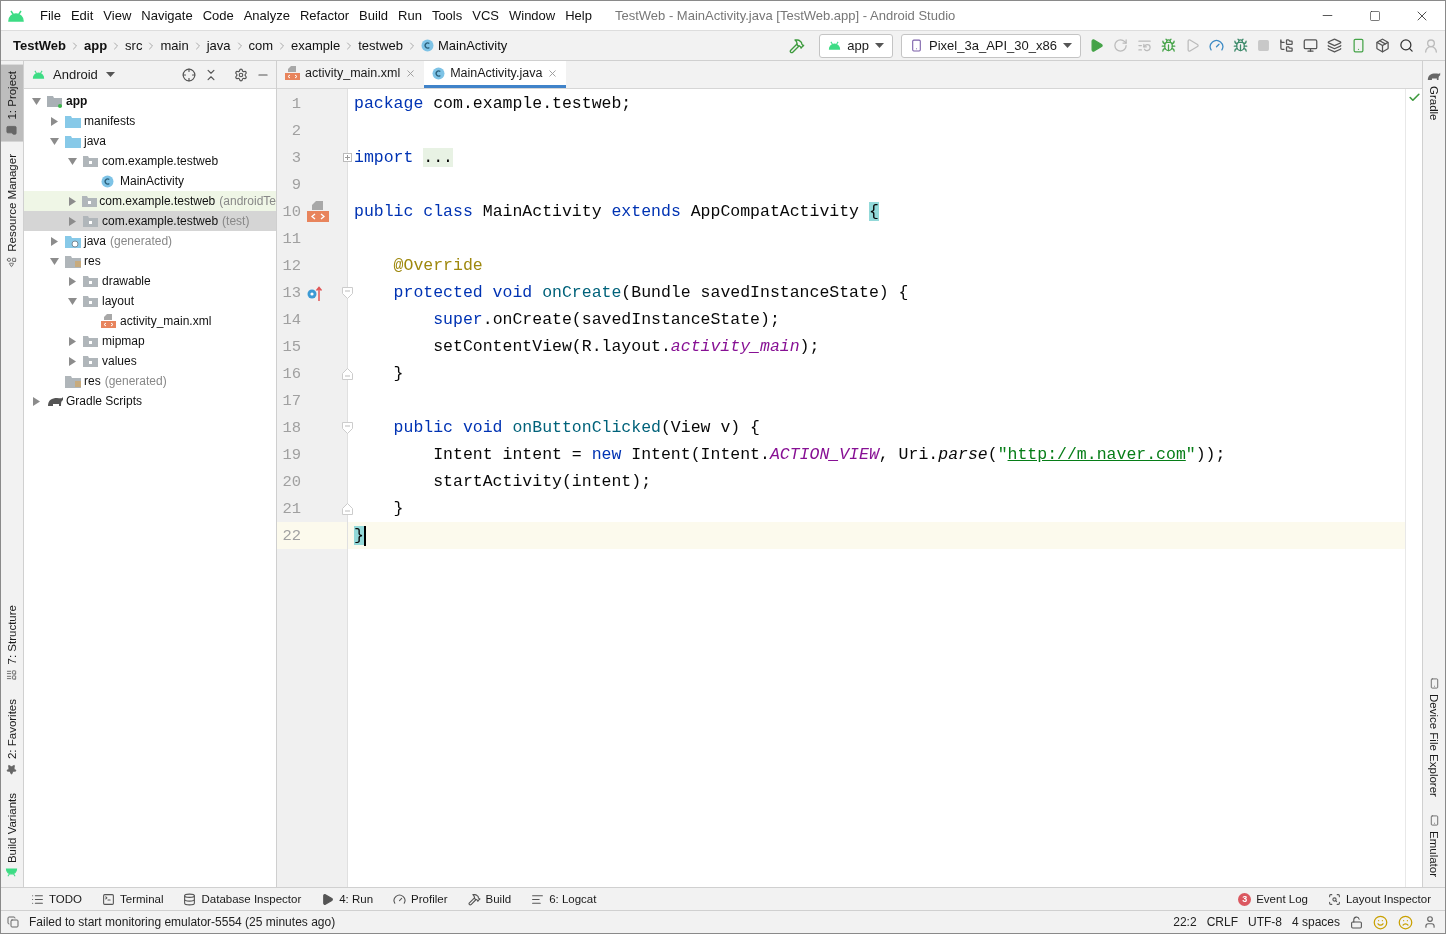 This screenshot has height=934, width=1446. I want to click on menu-item: Window, so click(532, 15).